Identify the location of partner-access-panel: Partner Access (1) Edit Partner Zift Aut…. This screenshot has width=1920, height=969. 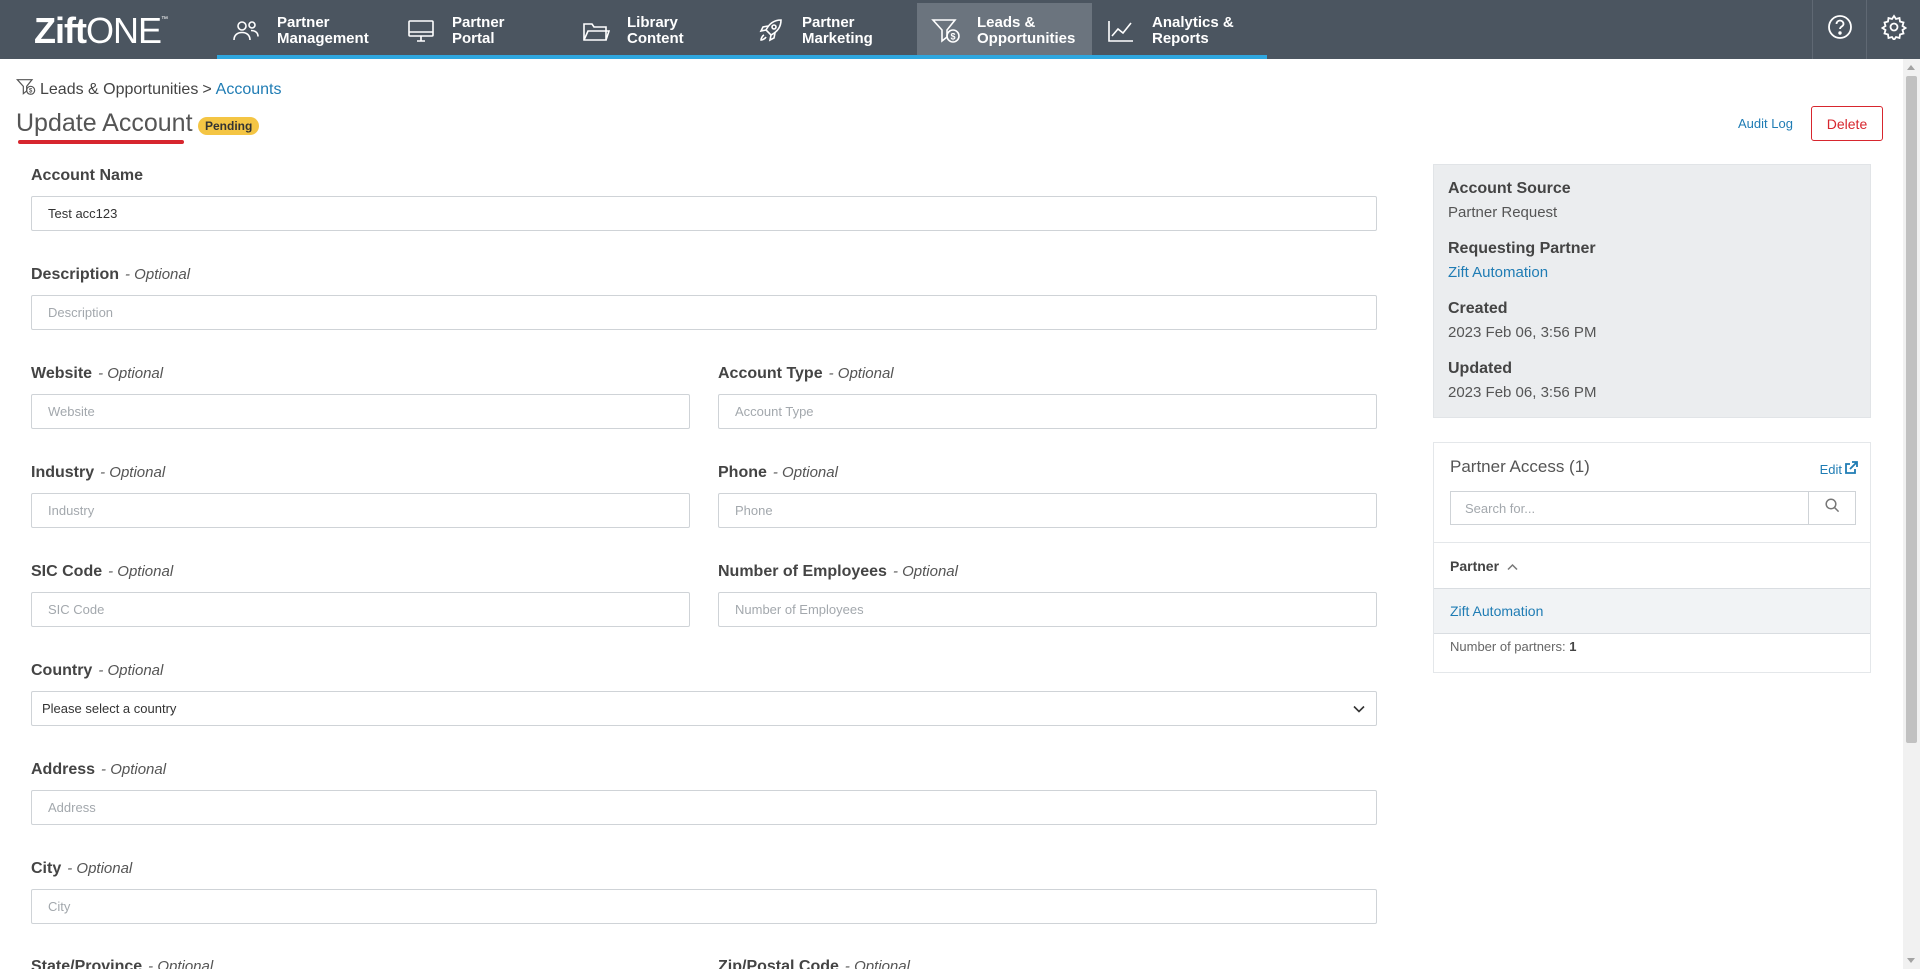
(1652, 557).